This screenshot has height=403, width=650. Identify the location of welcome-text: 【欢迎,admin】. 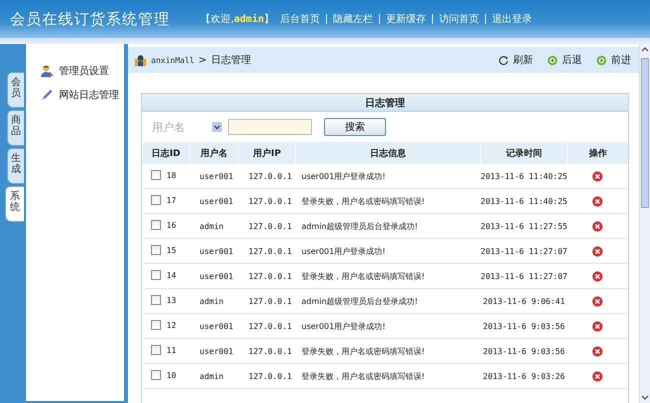
(237, 19).